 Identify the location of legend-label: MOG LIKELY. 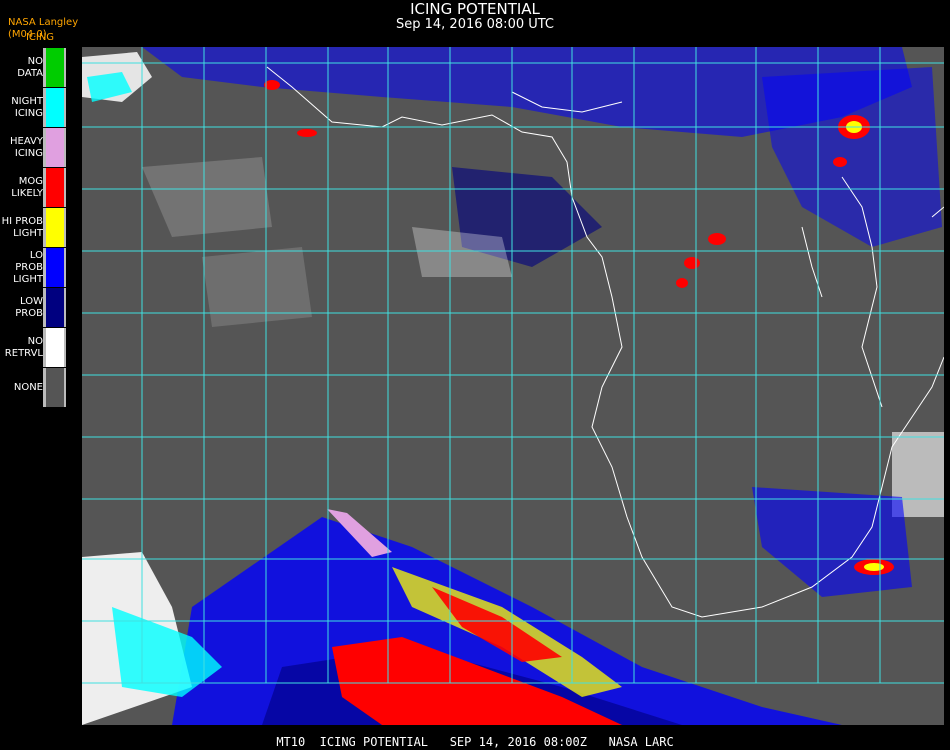
(21, 187).